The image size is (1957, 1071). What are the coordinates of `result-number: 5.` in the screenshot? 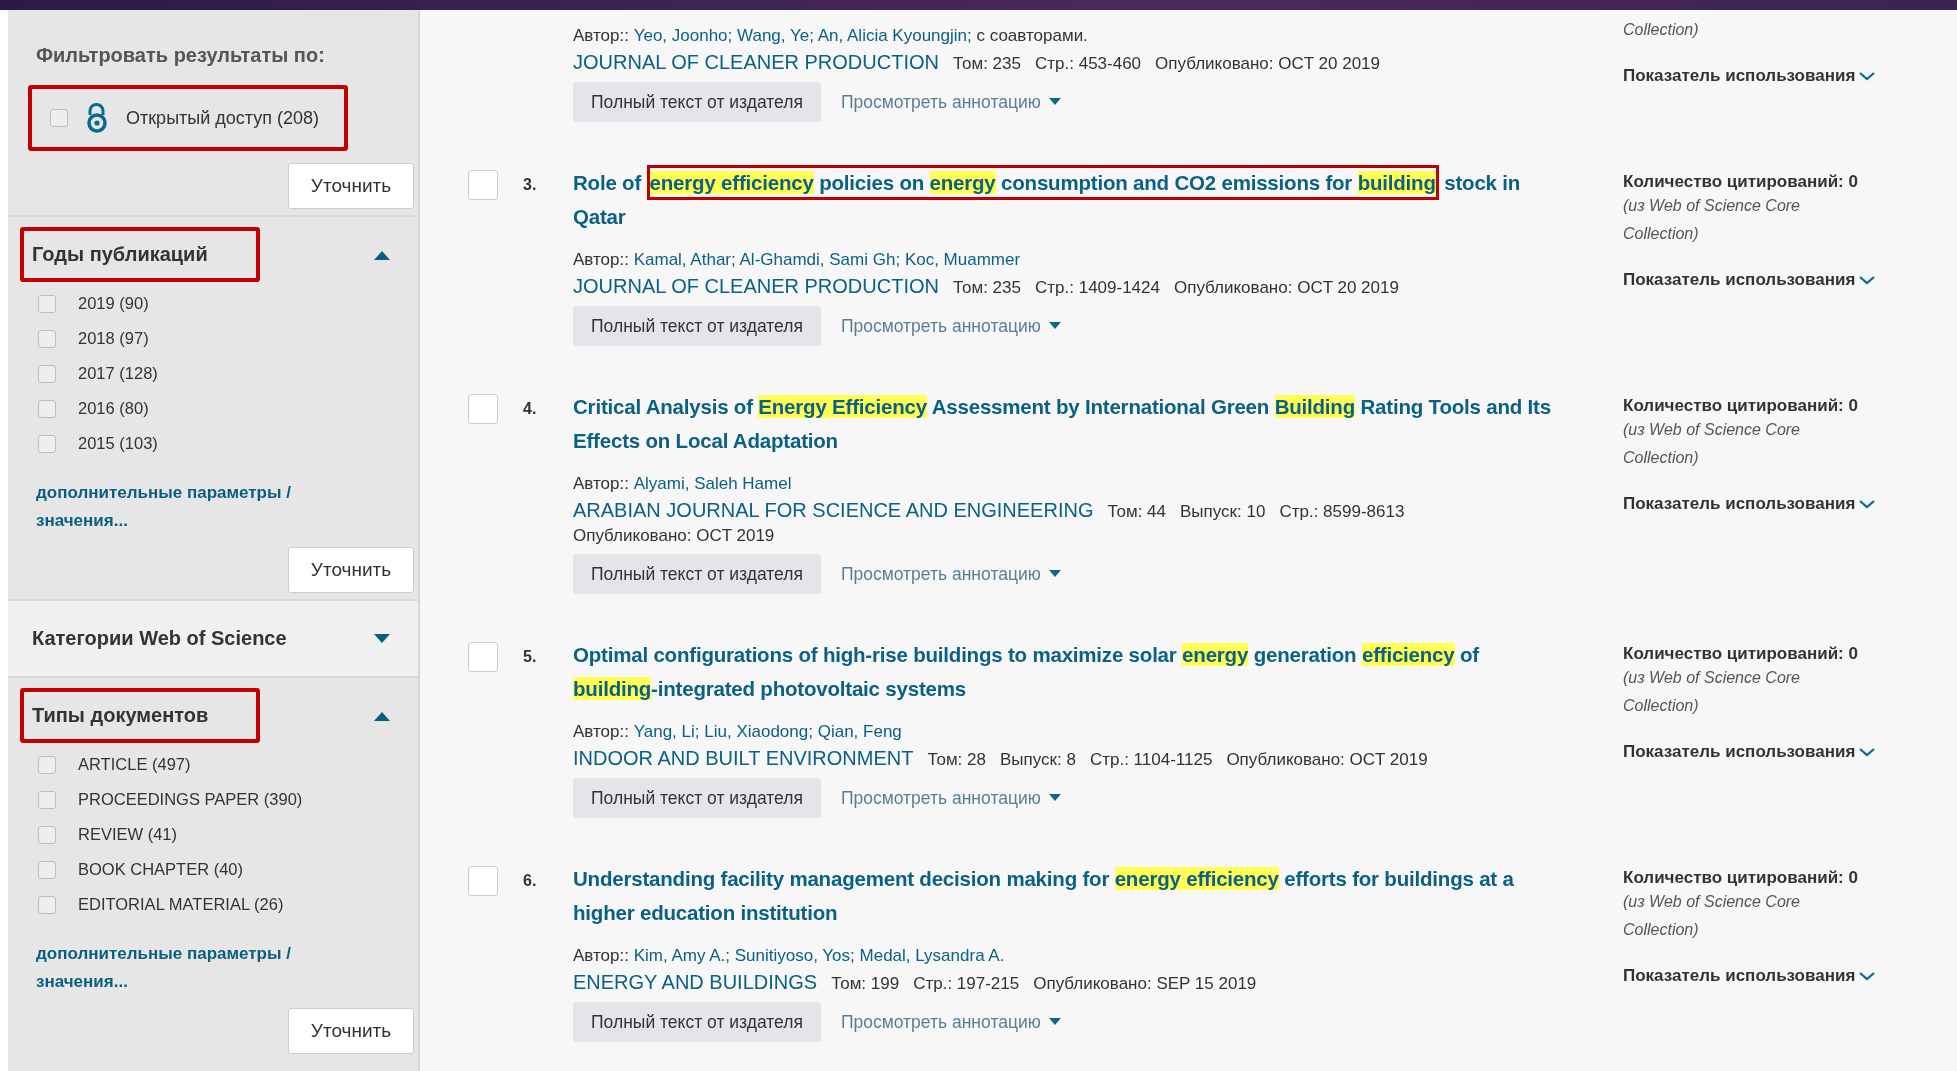 It's located at (530, 656).